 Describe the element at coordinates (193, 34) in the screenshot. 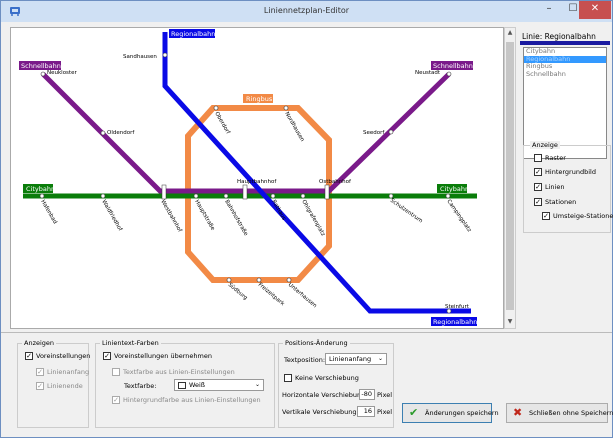

I see `regionalbahn-top-label: Regionalbahn` at that location.